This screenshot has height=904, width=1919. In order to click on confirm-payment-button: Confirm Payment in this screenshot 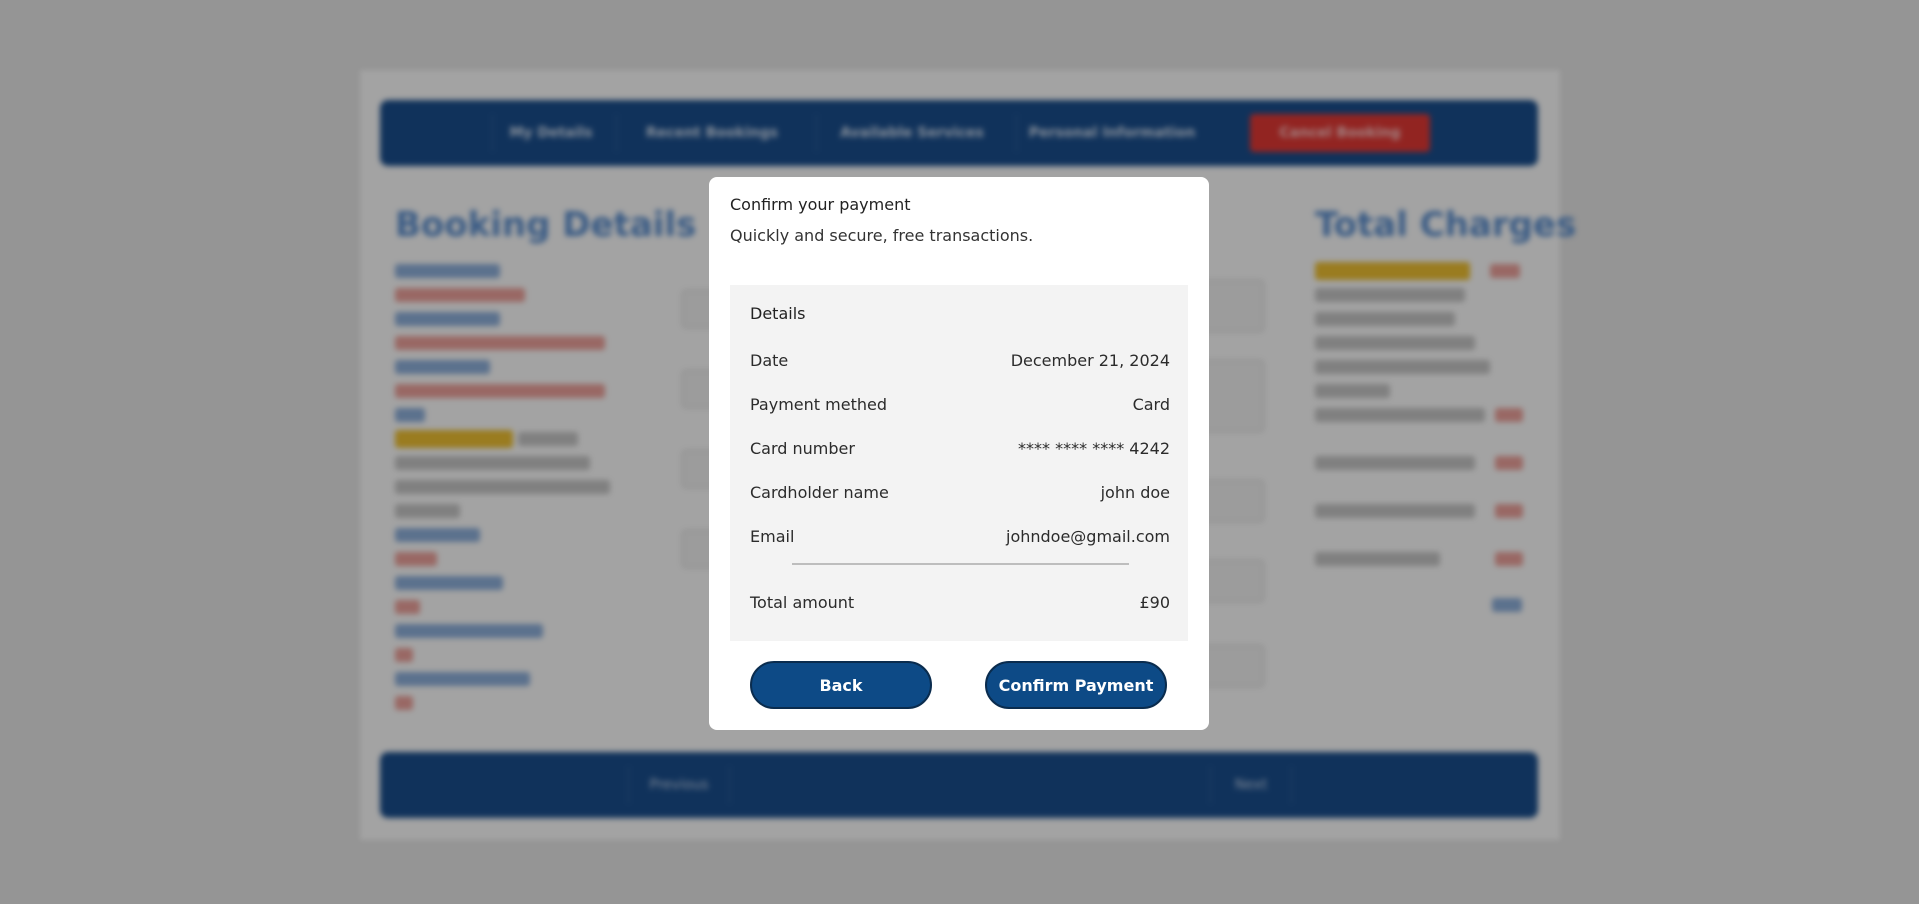, I will do `click(1076, 685)`.